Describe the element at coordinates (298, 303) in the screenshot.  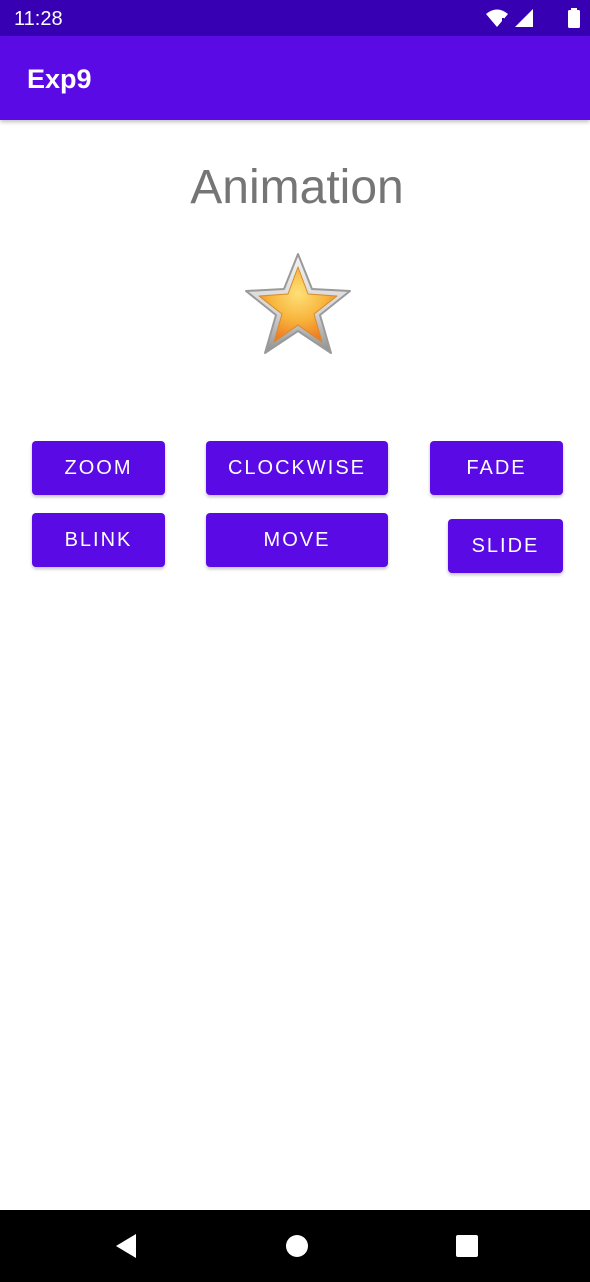
I see `star-icon` at that location.